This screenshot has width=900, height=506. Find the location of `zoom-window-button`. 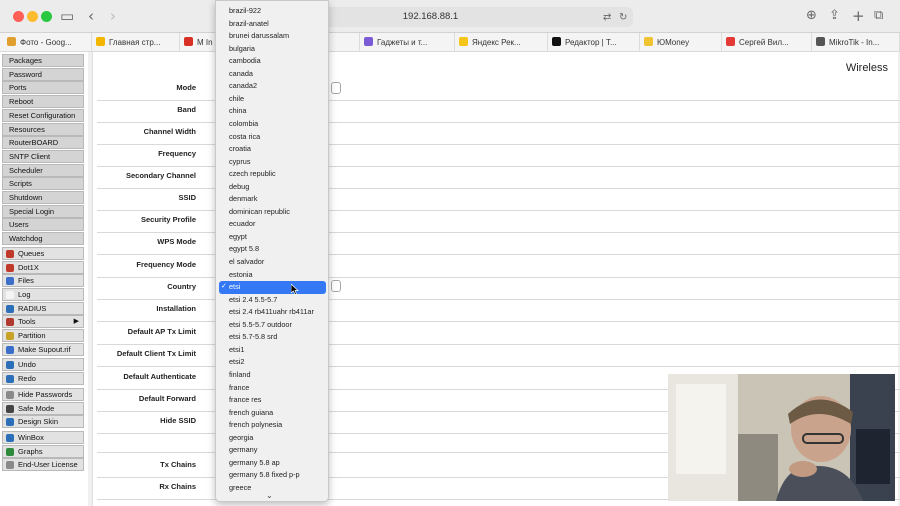

zoom-window-button is located at coordinates (46, 16).